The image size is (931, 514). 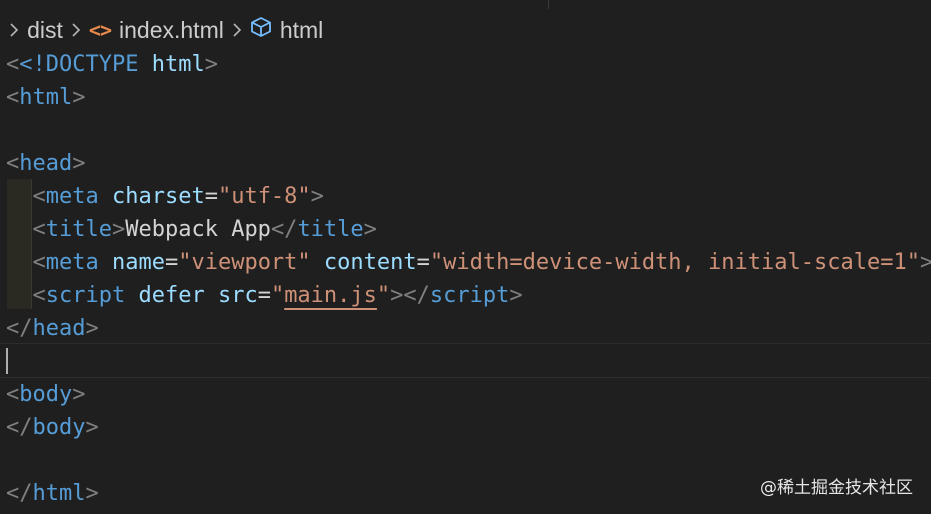 I want to click on current-line-highlight, so click(x=465, y=360).